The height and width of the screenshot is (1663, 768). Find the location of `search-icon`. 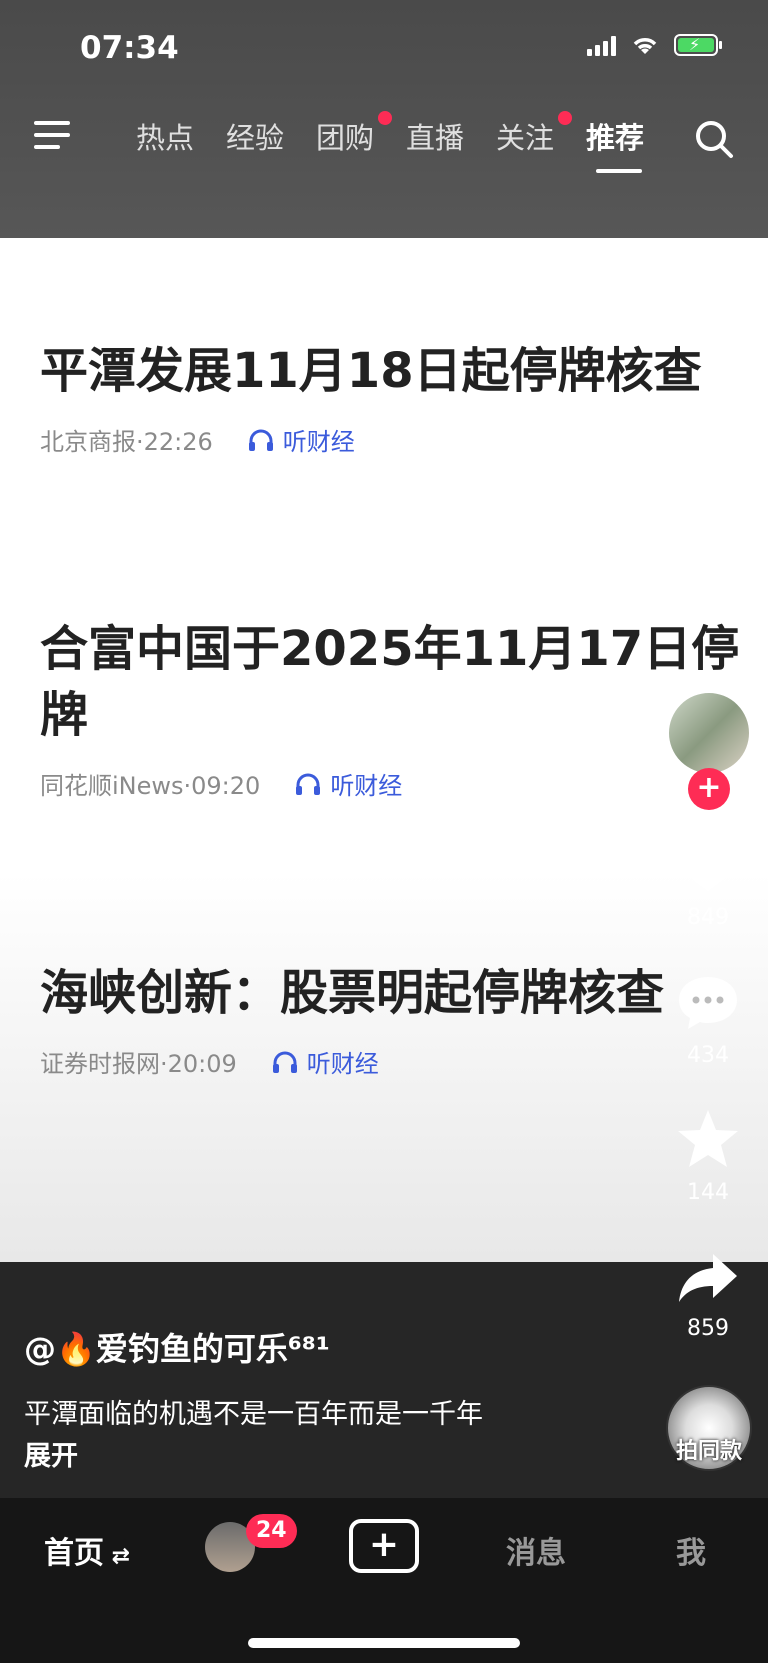

search-icon is located at coordinates (714, 139).